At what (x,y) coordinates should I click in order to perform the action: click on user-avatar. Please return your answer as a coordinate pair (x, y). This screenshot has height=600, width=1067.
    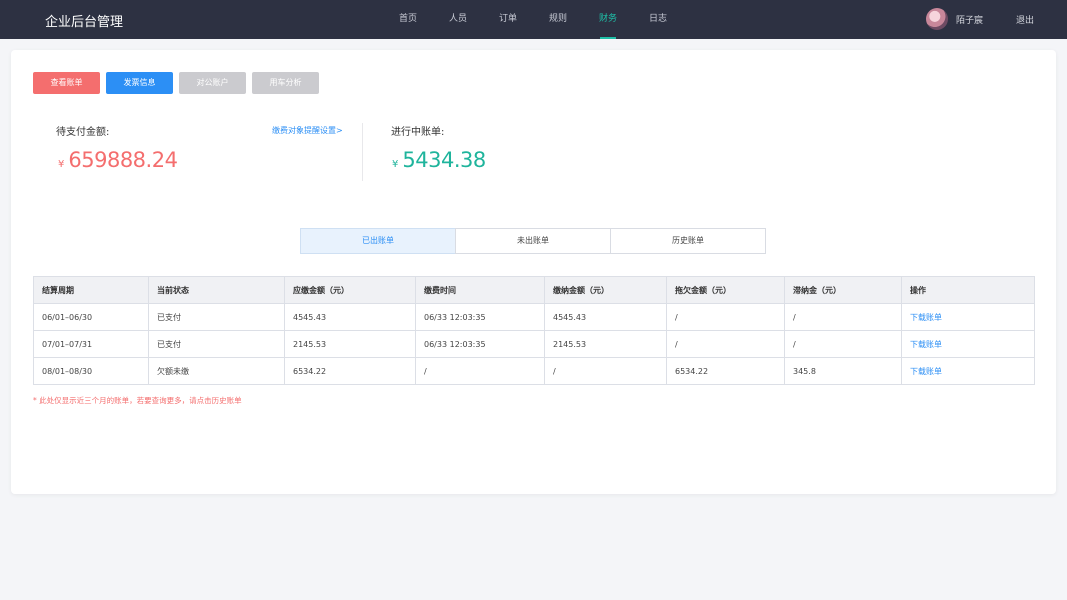
    Looking at the image, I should click on (937, 19).